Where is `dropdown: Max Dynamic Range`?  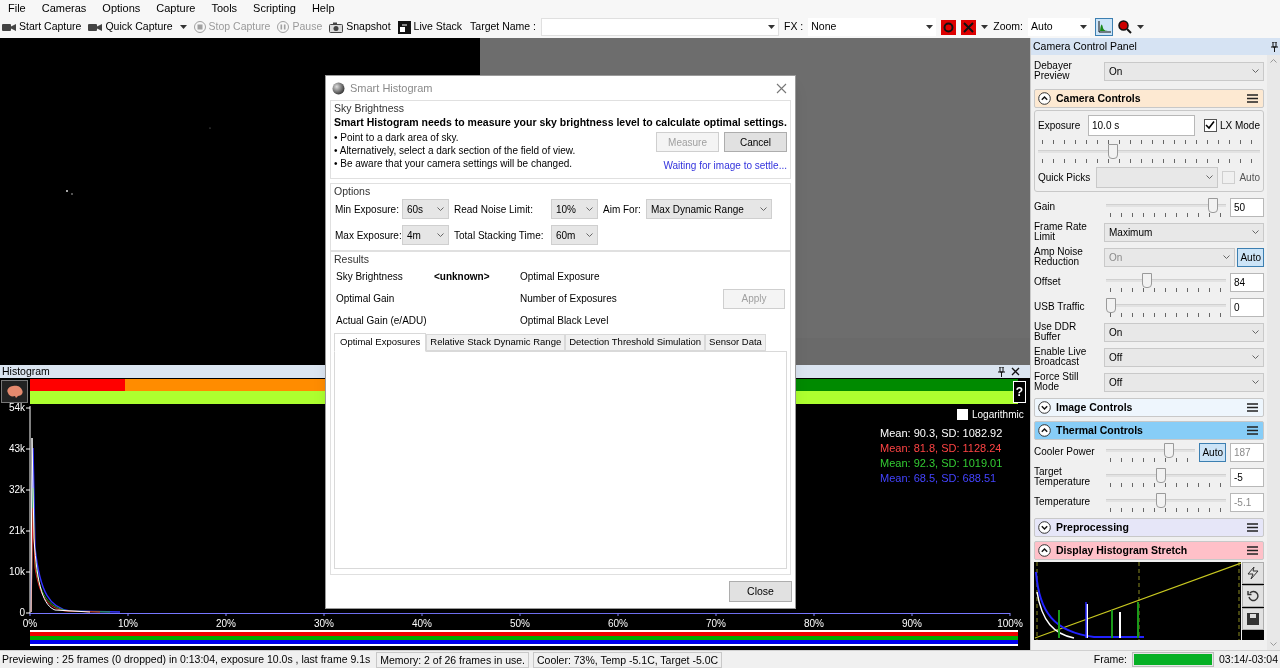
dropdown: Max Dynamic Range is located at coordinates (709, 209).